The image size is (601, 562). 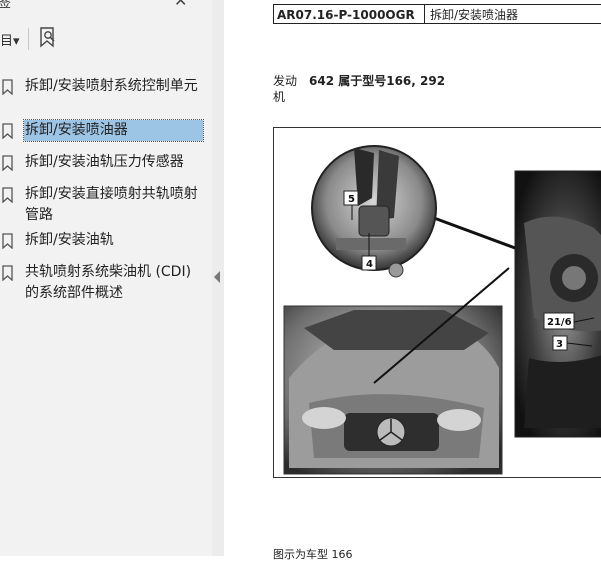 What do you see at coordinates (512, 14) in the screenshot?
I see `procedure-name: 拆卸/安装喷油器` at bounding box center [512, 14].